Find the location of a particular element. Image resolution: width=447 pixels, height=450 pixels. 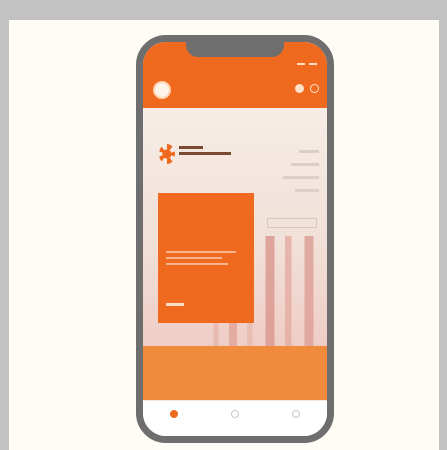

battery-icon is located at coordinates (313, 64).